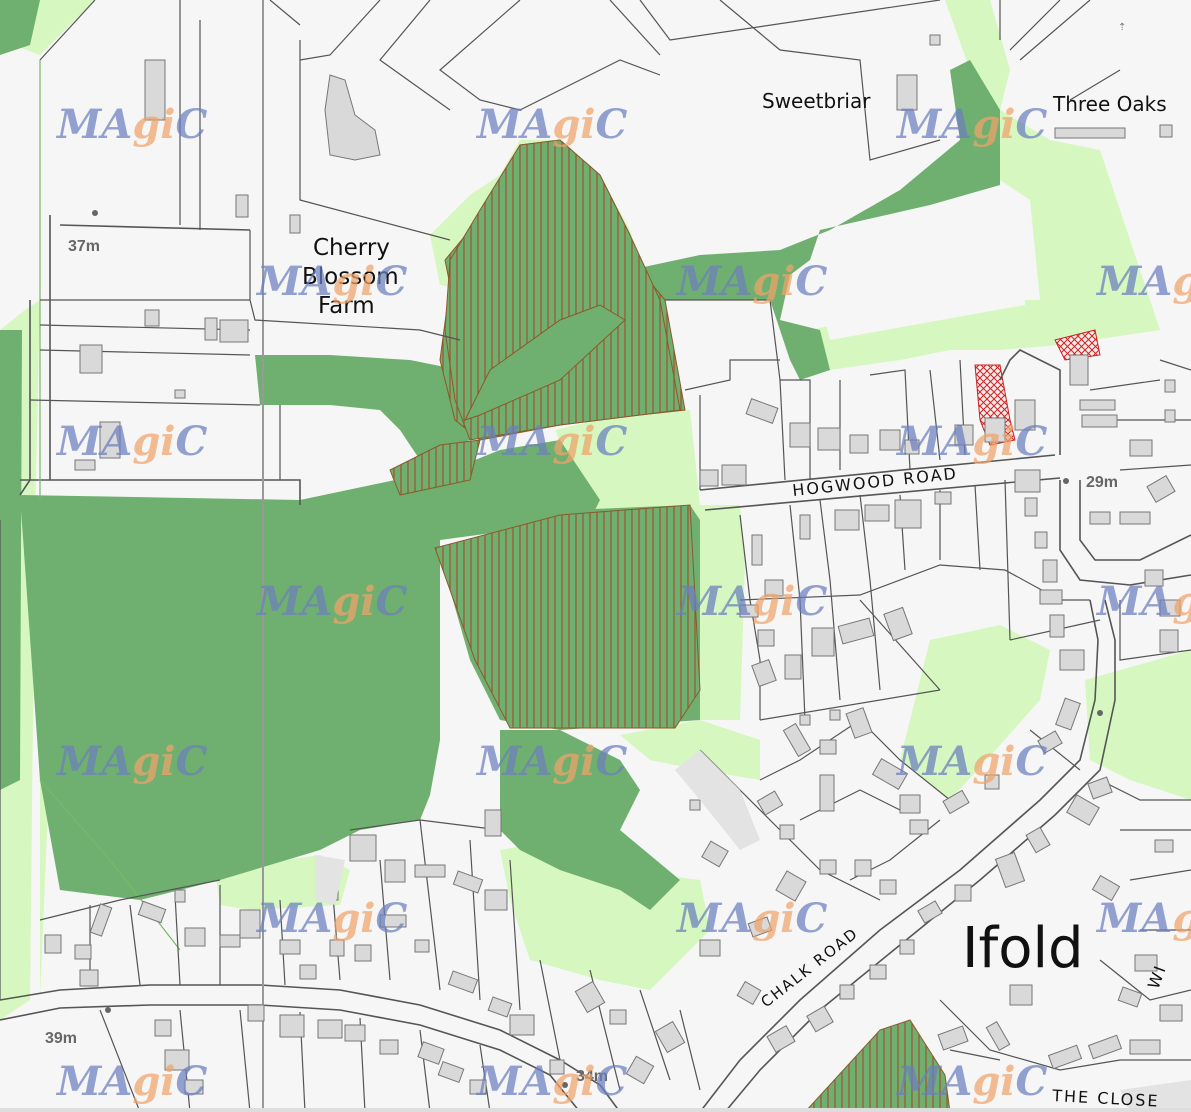 The image size is (1191, 1112). What do you see at coordinates (1109, 104) in the screenshot?
I see `place-label-three-oaks: Three Oaks` at bounding box center [1109, 104].